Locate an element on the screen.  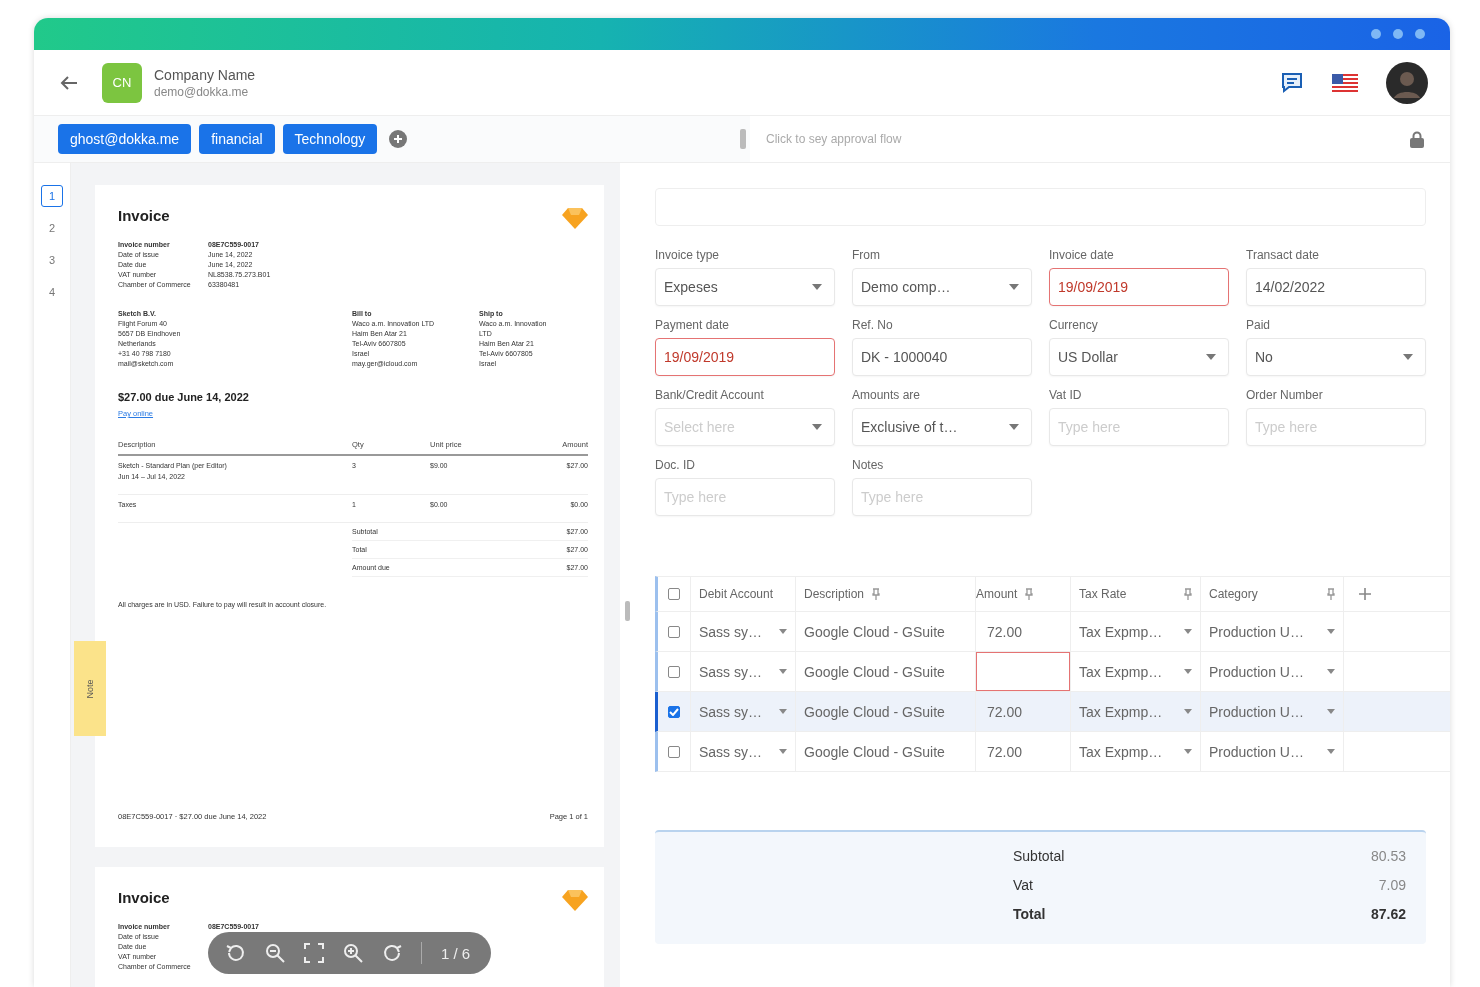
total-label: Total is located at coordinates (1029, 914).